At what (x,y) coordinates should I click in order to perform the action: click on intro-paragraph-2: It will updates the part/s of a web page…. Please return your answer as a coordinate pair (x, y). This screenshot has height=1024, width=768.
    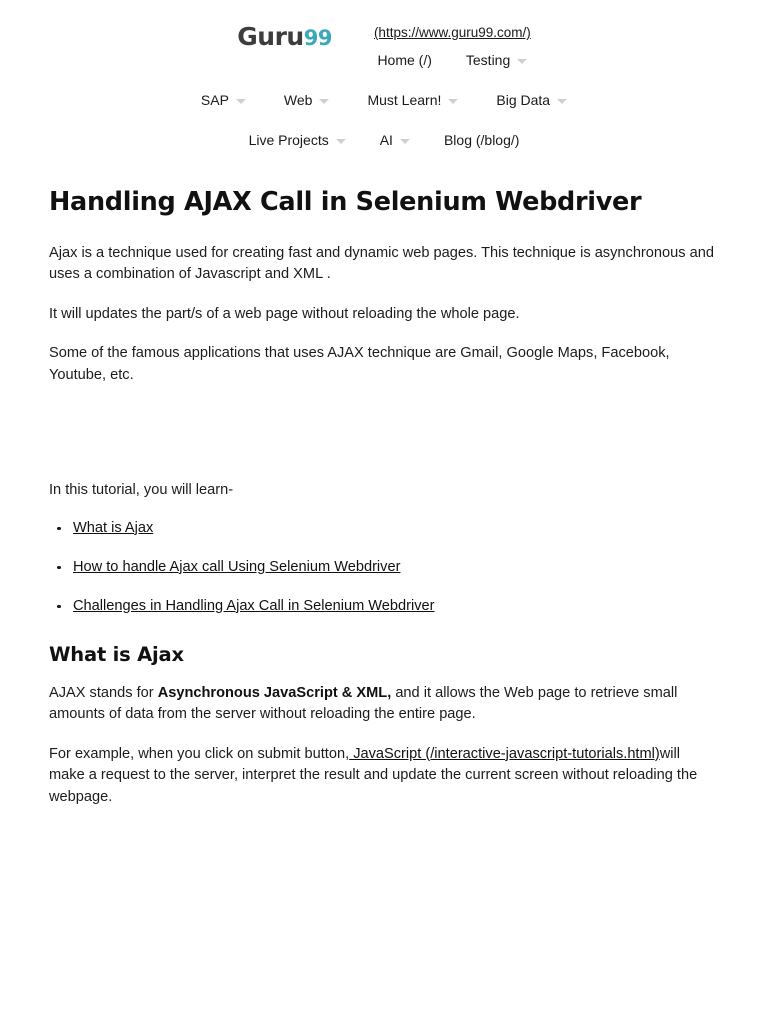
    Looking at the image, I should click on (284, 313).